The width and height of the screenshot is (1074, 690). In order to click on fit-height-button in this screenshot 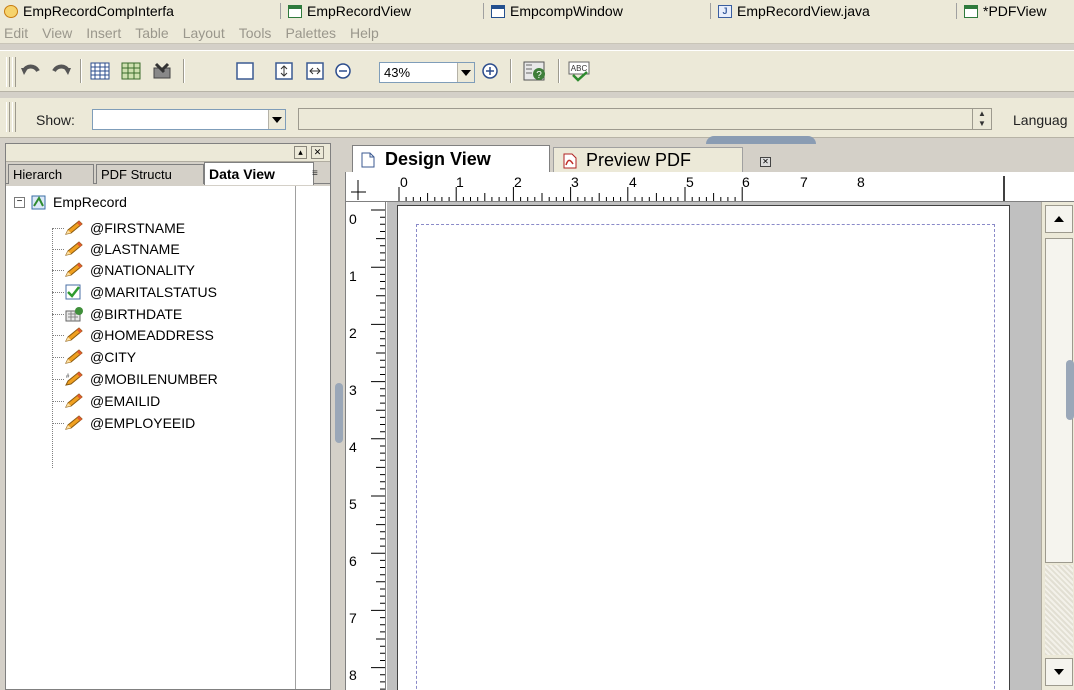, I will do `click(284, 71)`.